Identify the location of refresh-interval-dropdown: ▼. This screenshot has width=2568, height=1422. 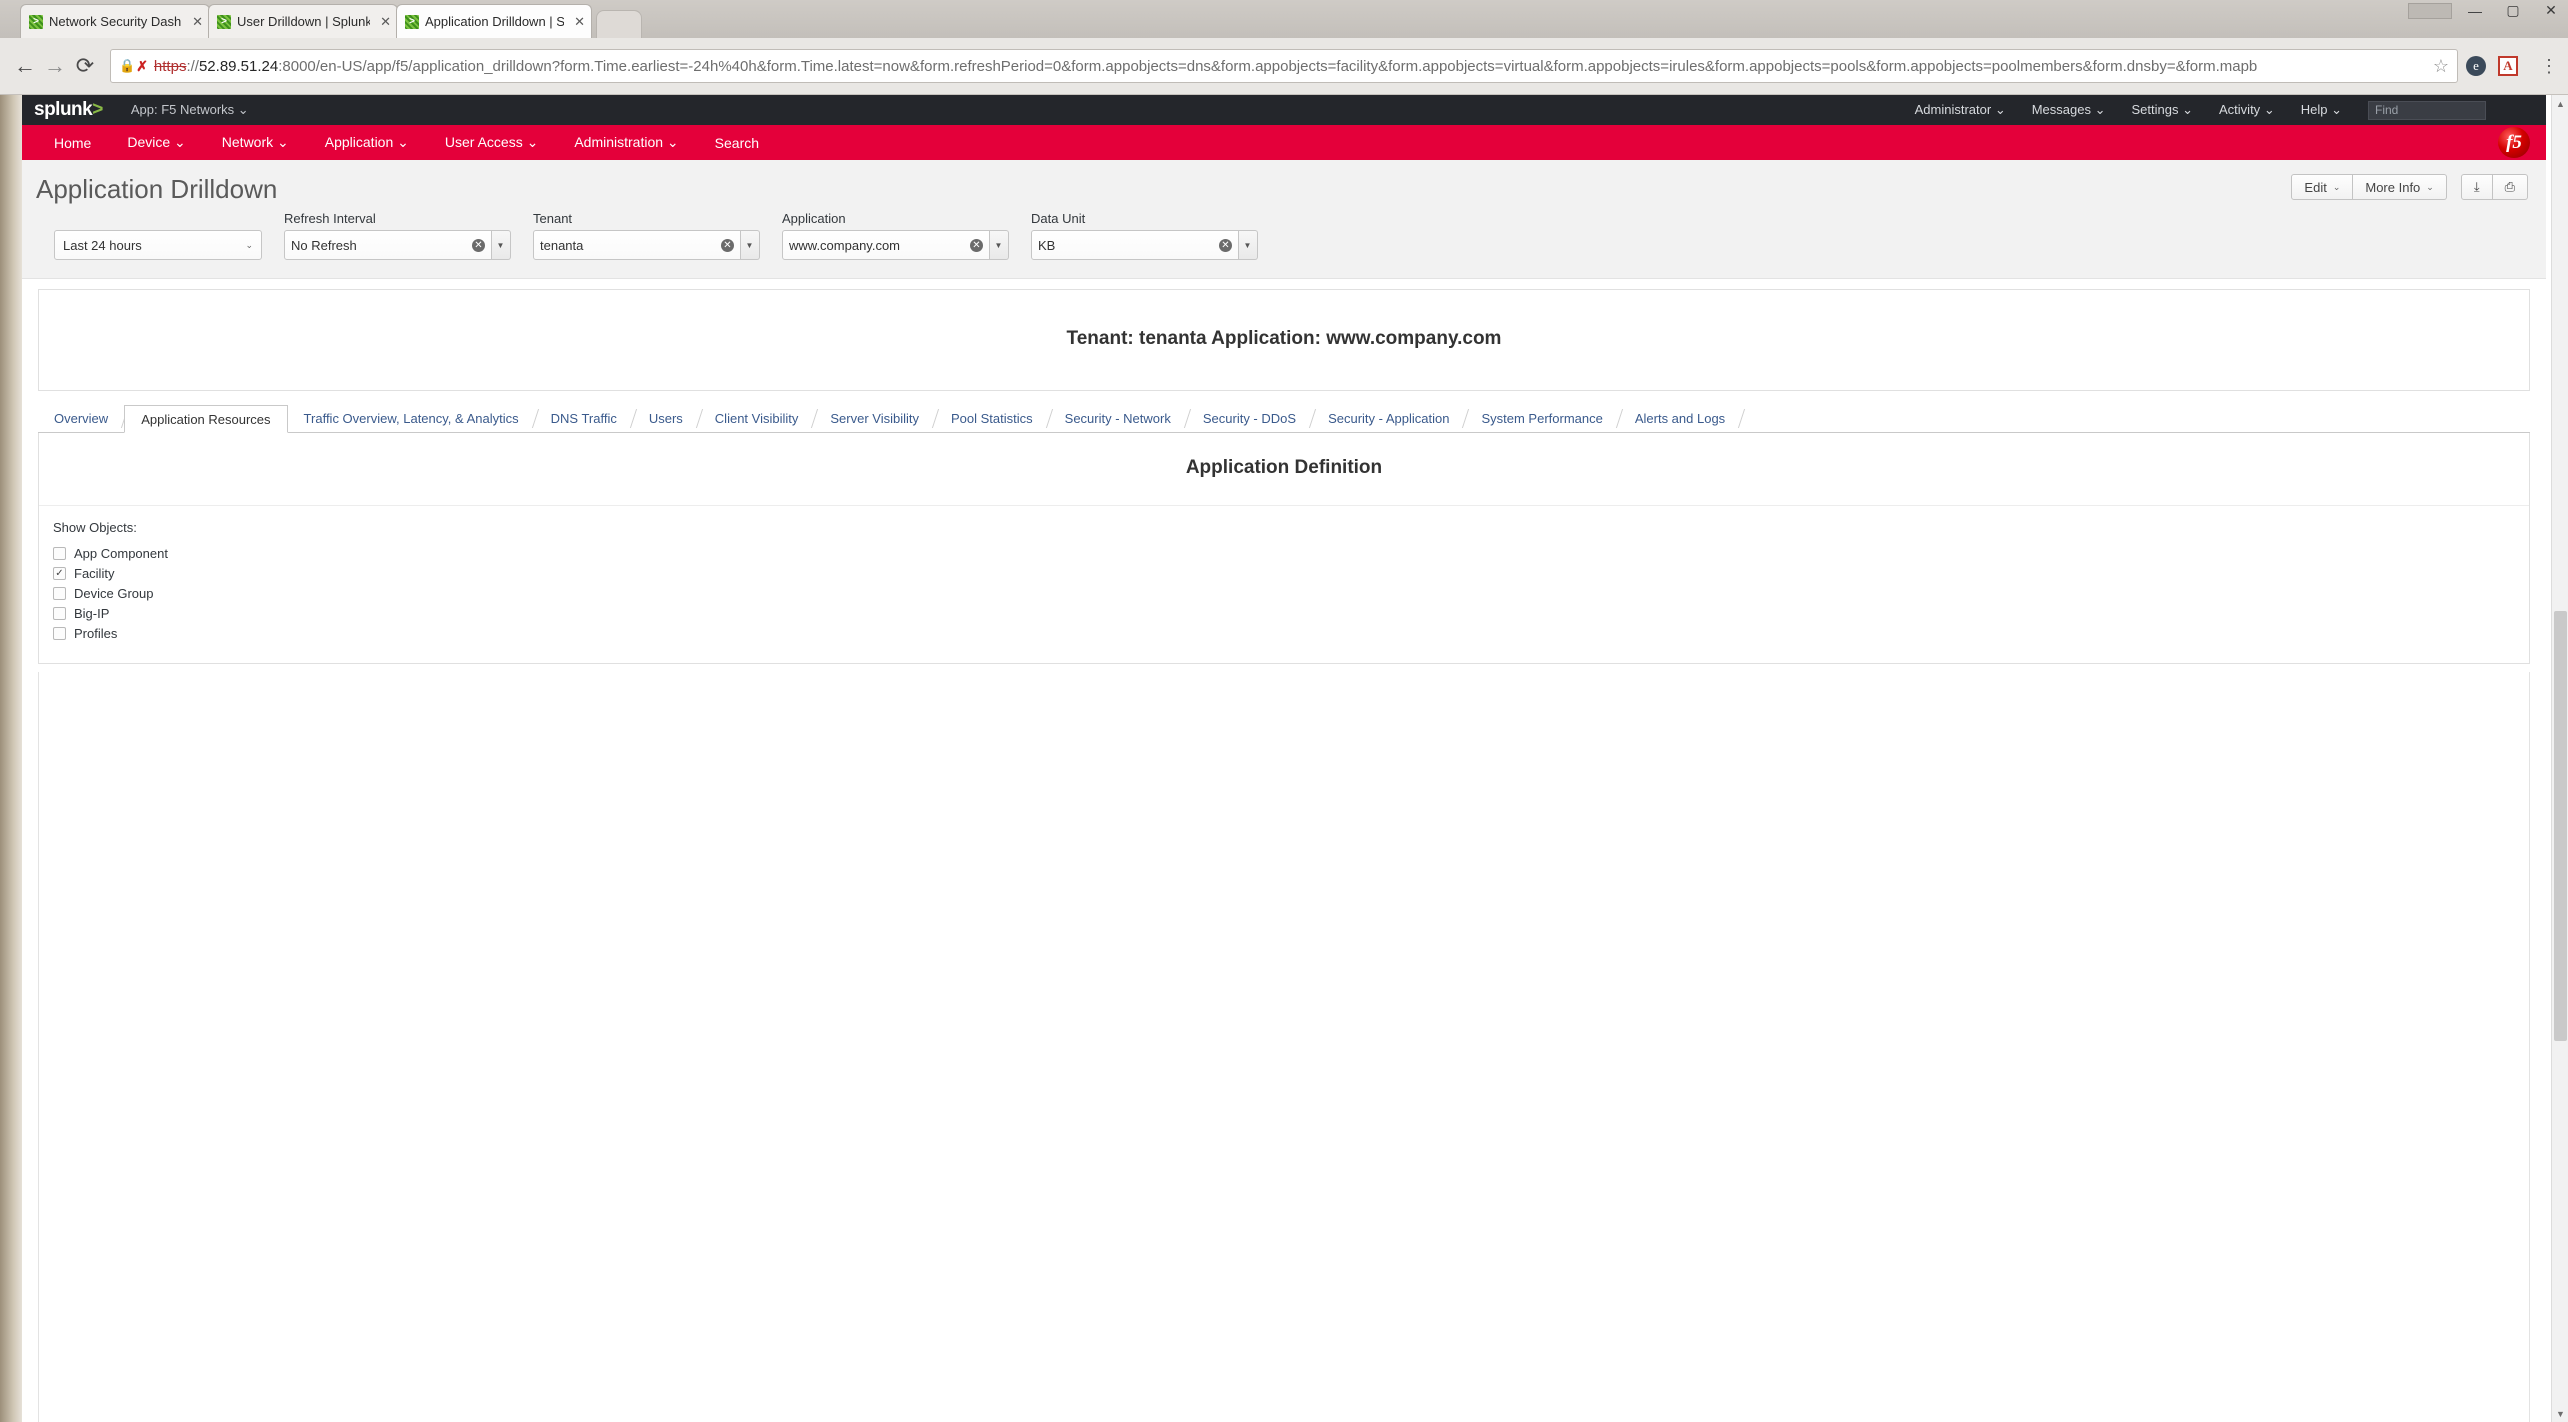
(501, 245).